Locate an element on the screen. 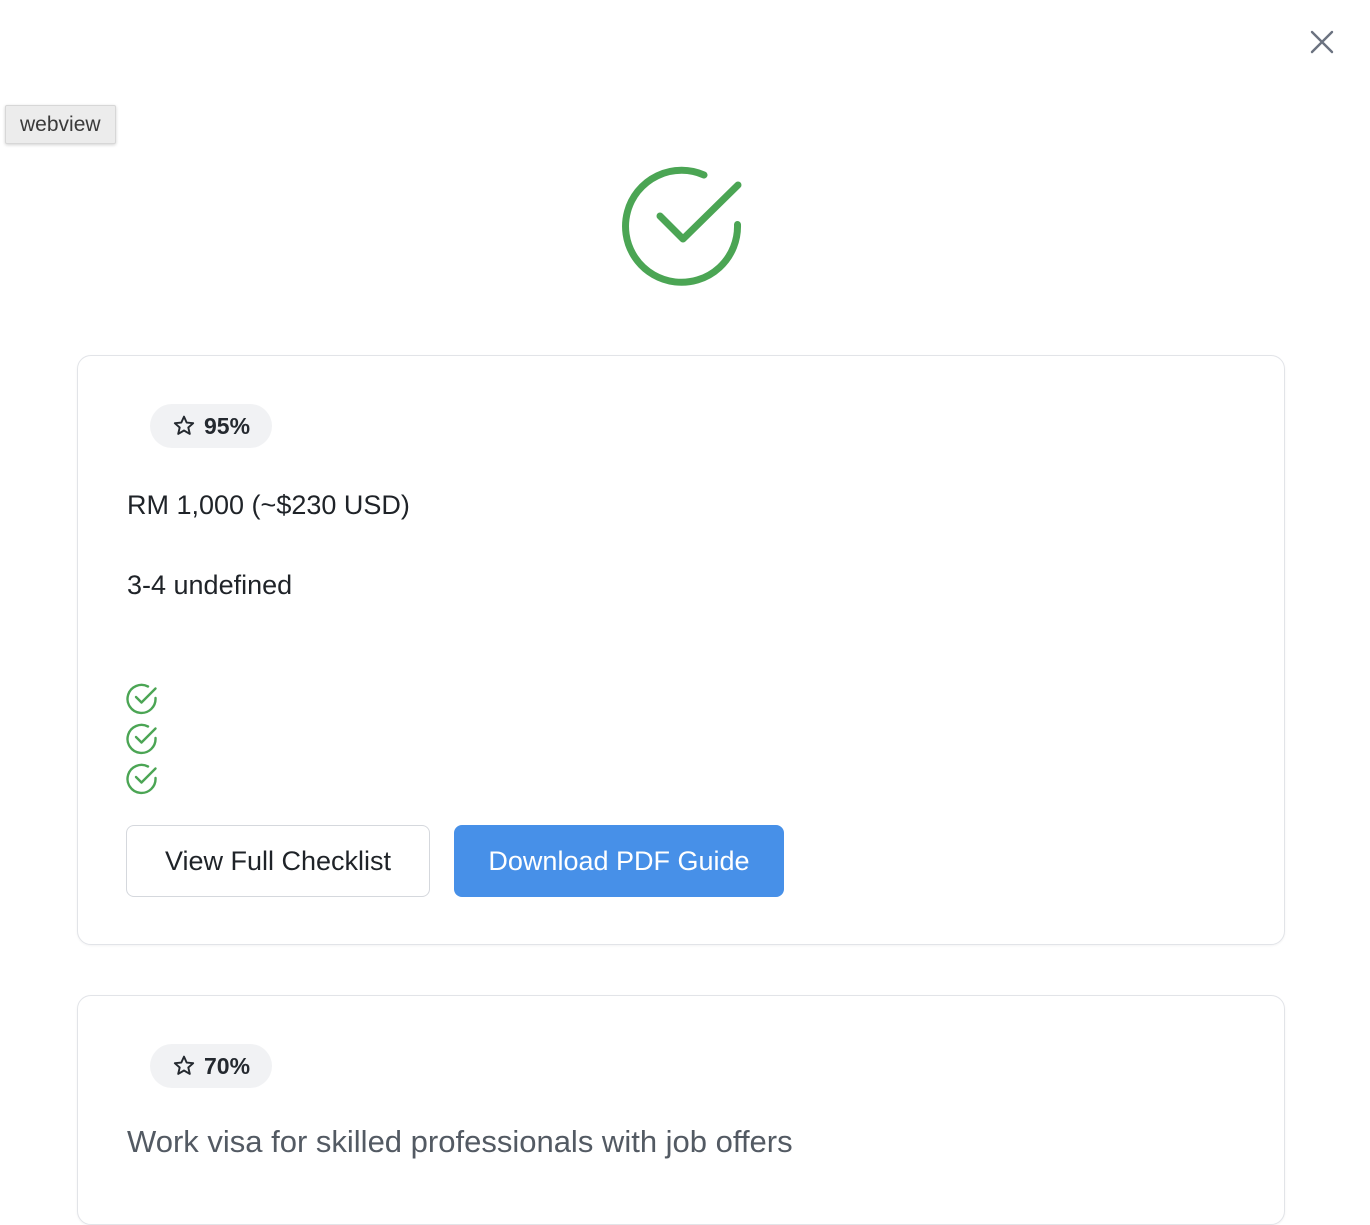  requirements-checklist is located at coordinates (142, 741).